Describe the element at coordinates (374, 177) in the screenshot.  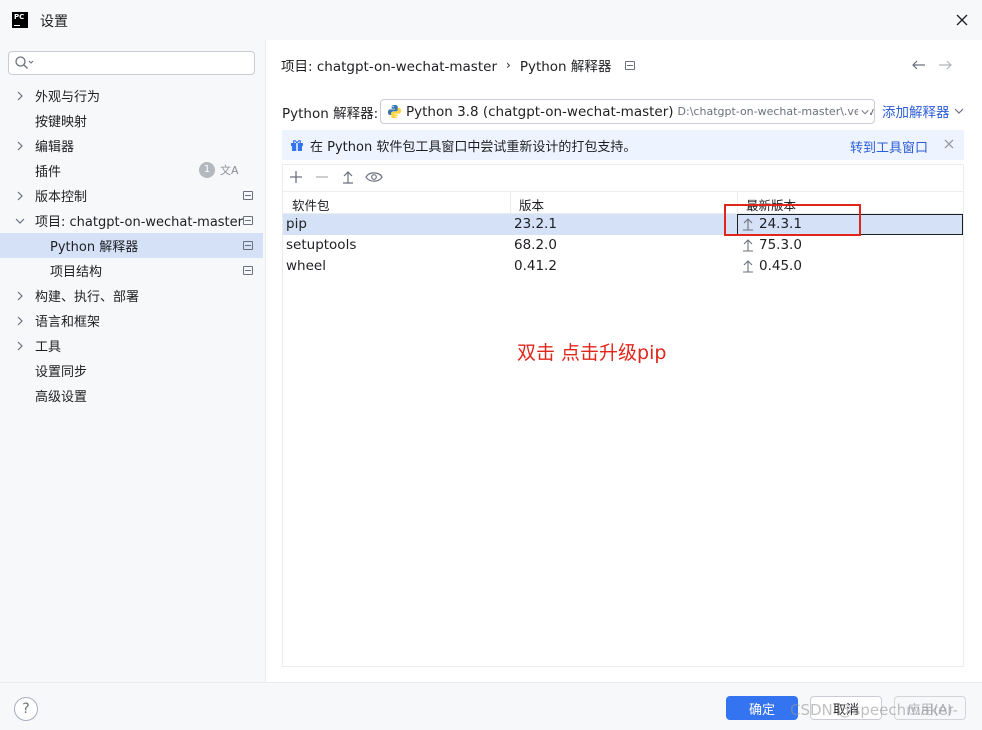
I see `eye-icon` at that location.